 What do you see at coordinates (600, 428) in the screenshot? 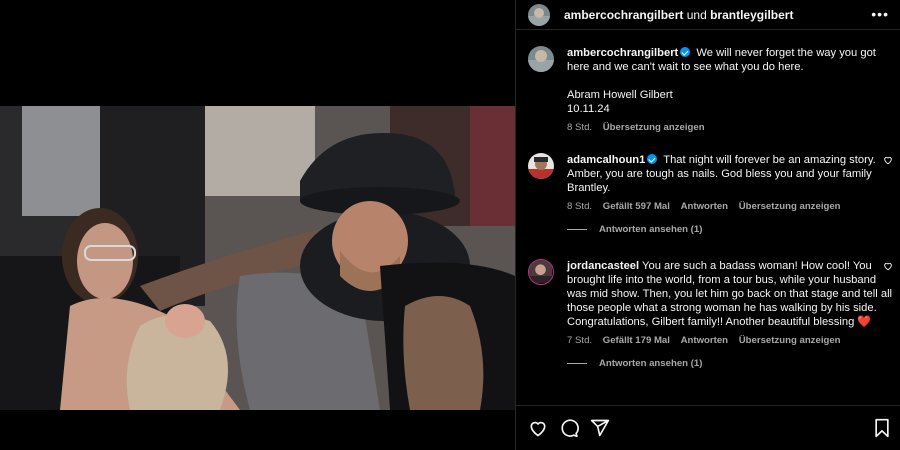
I see `share-icon` at bounding box center [600, 428].